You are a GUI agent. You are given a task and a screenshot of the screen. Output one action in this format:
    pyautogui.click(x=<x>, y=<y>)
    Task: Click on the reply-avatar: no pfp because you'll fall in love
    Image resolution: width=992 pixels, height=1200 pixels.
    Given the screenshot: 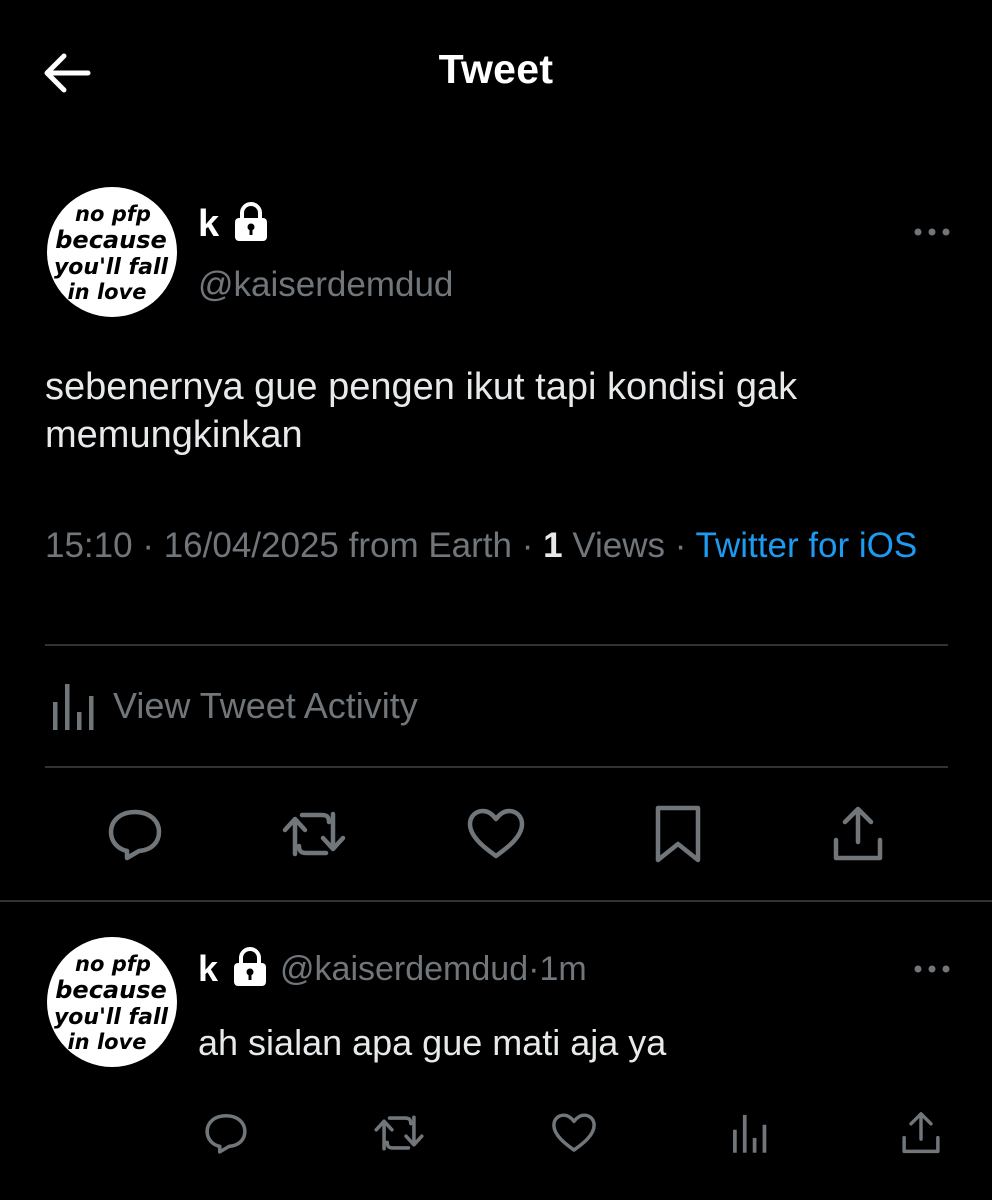 What is the action you would take?
    pyautogui.click(x=112, y=1002)
    